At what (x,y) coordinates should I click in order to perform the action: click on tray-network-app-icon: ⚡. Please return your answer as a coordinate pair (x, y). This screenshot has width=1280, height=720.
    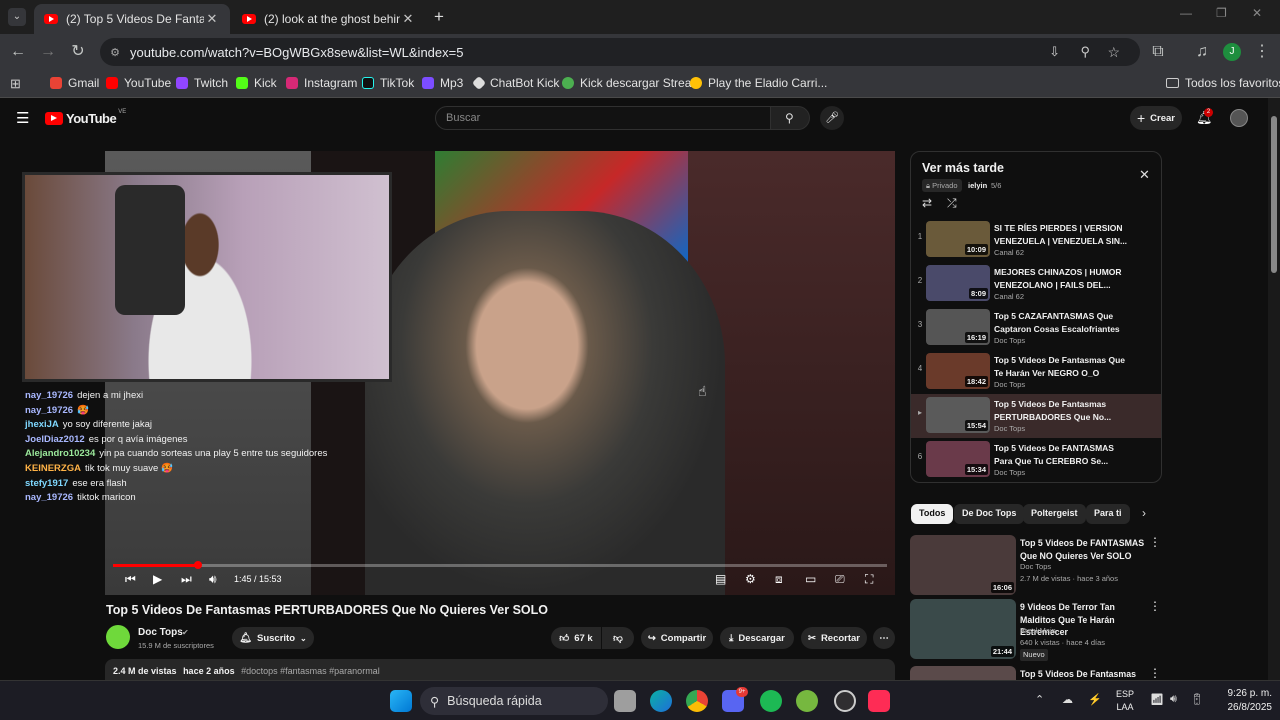
    Looking at the image, I should click on (1095, 699).